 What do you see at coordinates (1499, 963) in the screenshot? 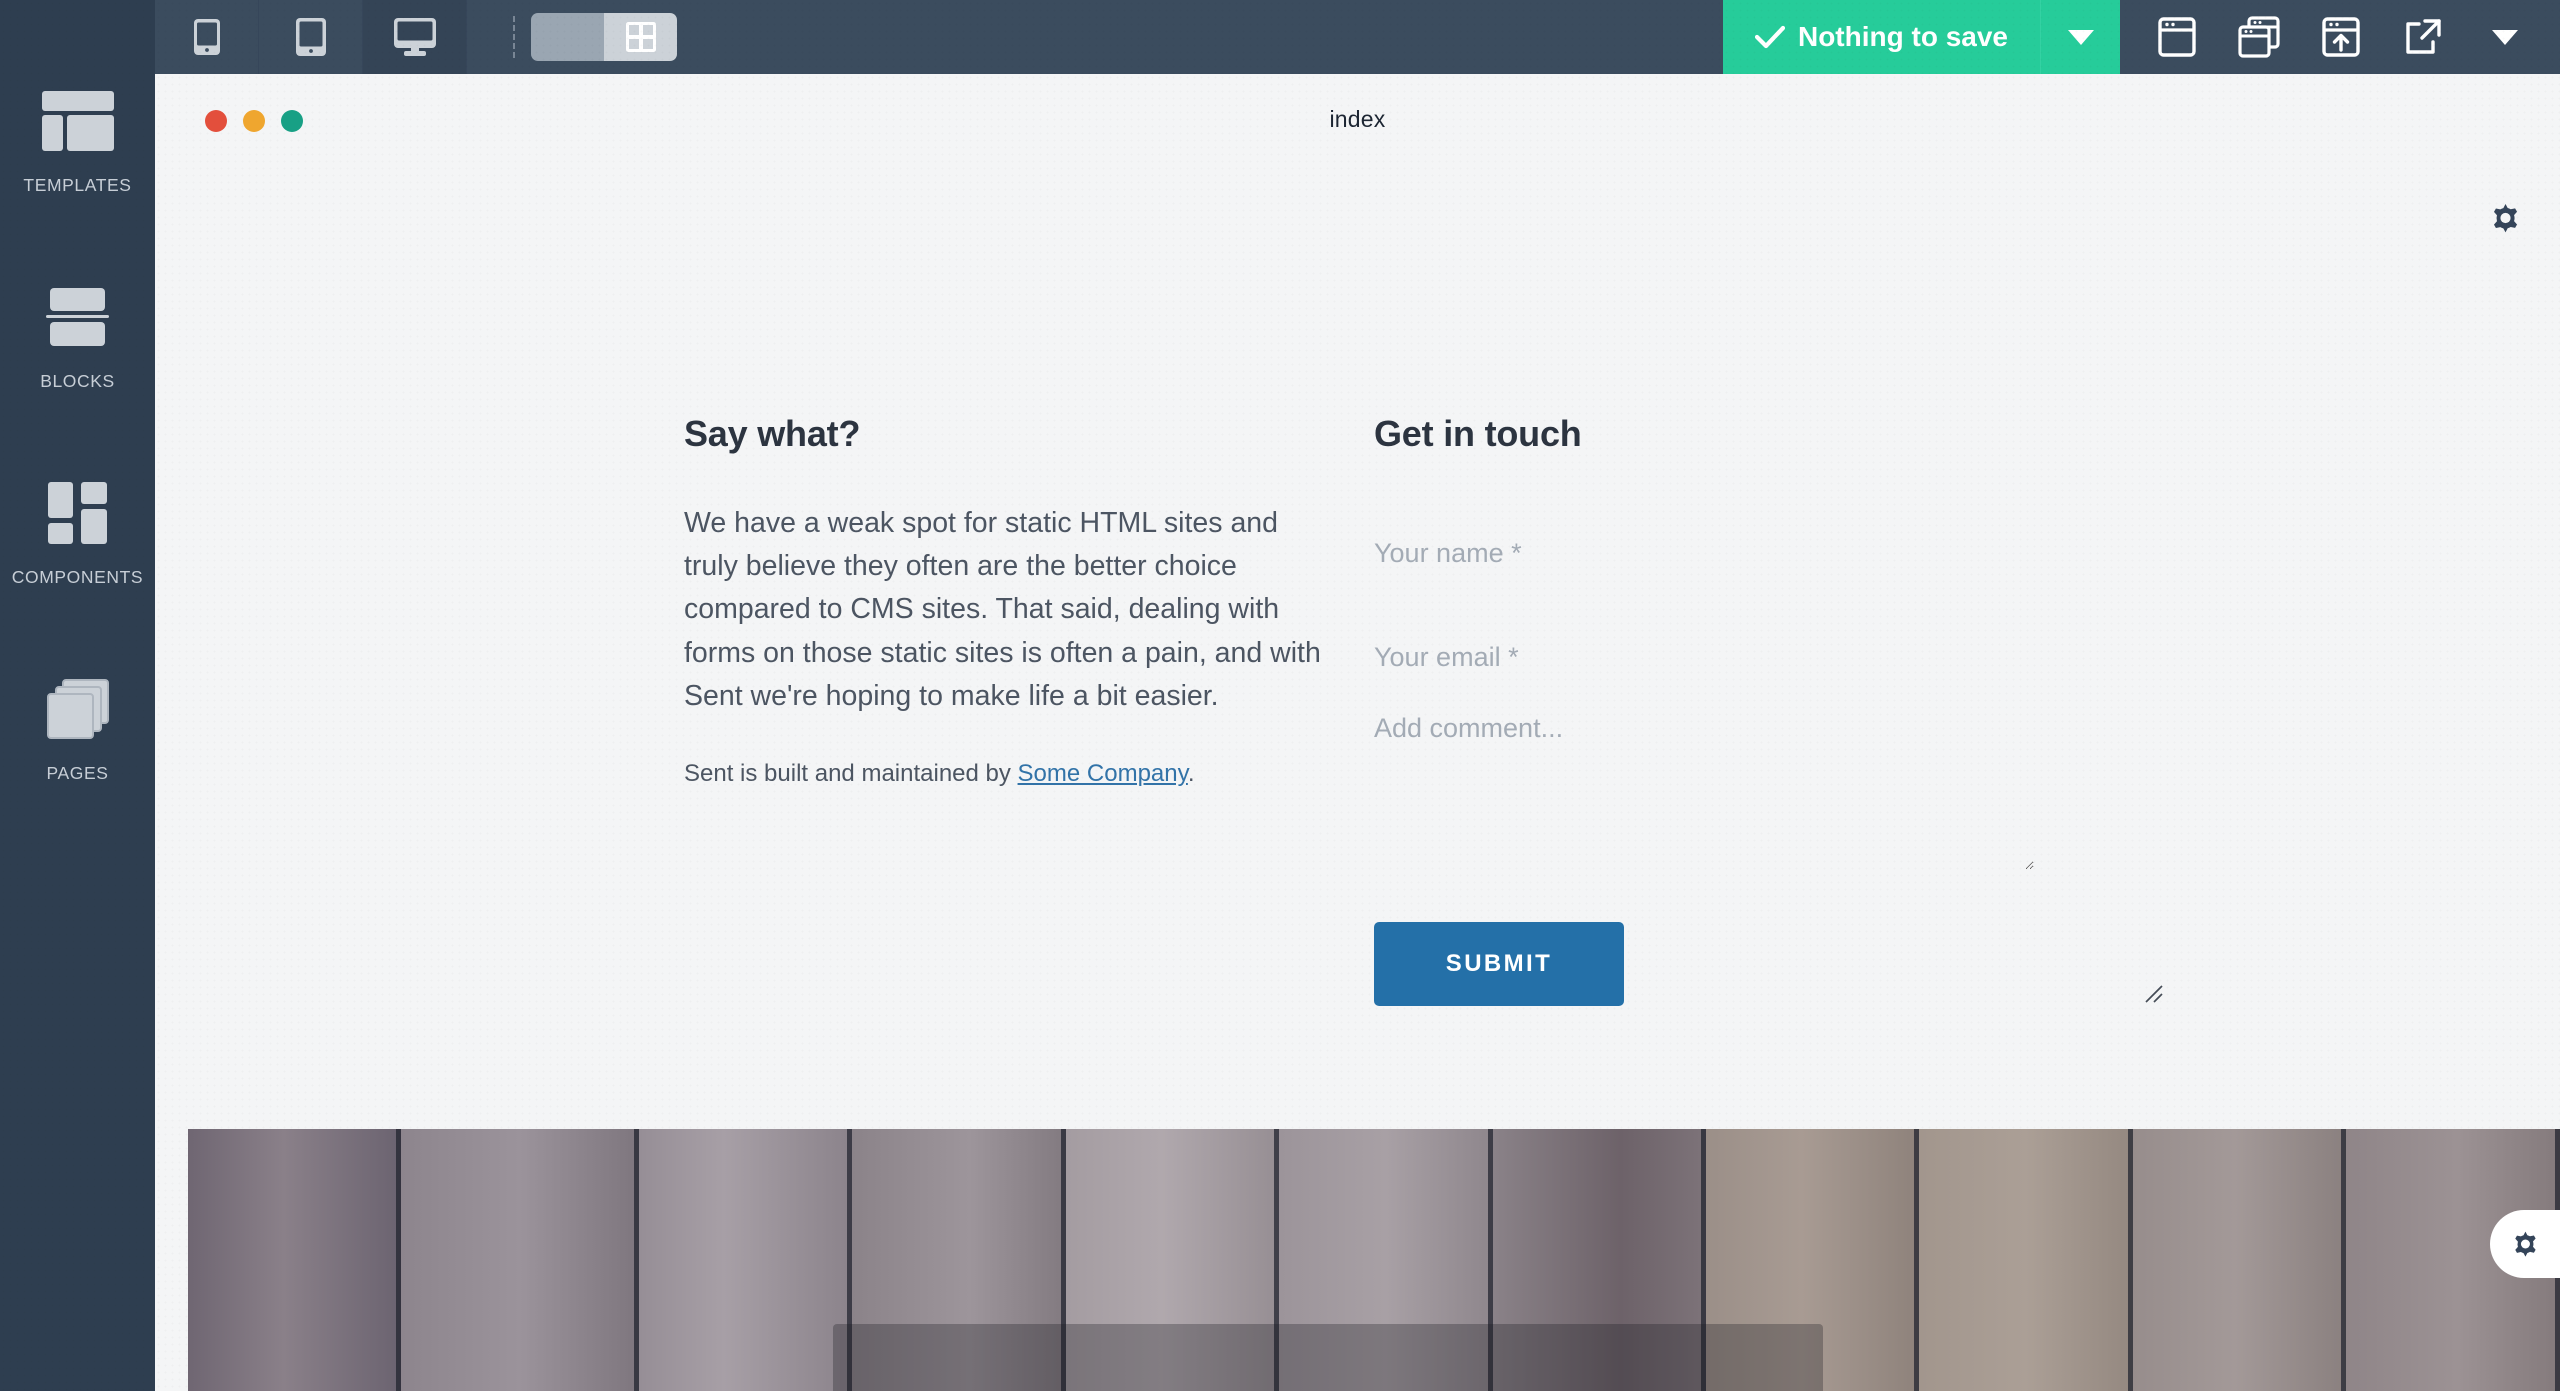
I see `submit-button: SUBMIT` at bounding box center [1499, 963].